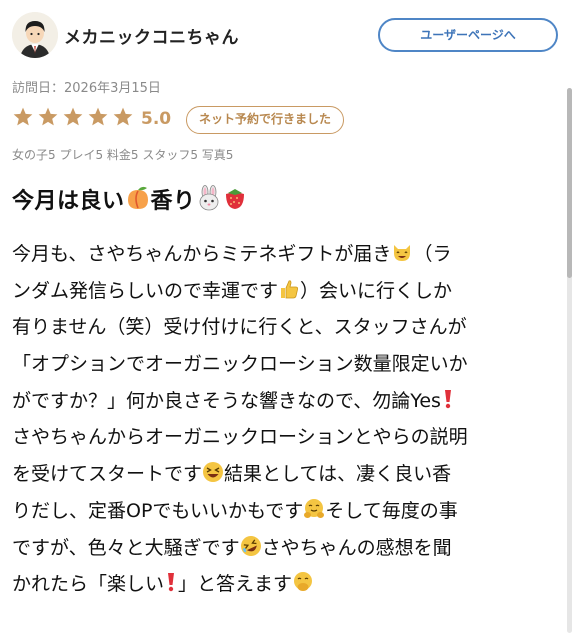 The height and width of the screenshot is (633, 576). I want to click on review-text: 」と答えます, so click(235, 584).